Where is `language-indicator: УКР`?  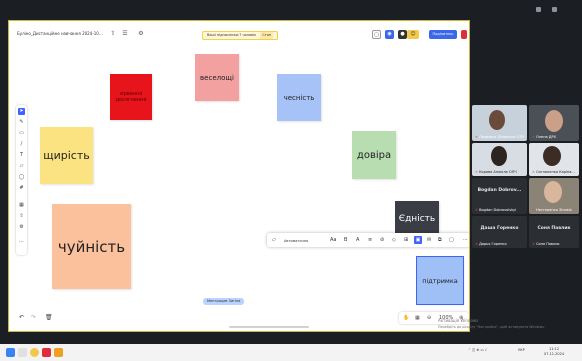
language-indicator: УКР is located at coordinates (521, 350).